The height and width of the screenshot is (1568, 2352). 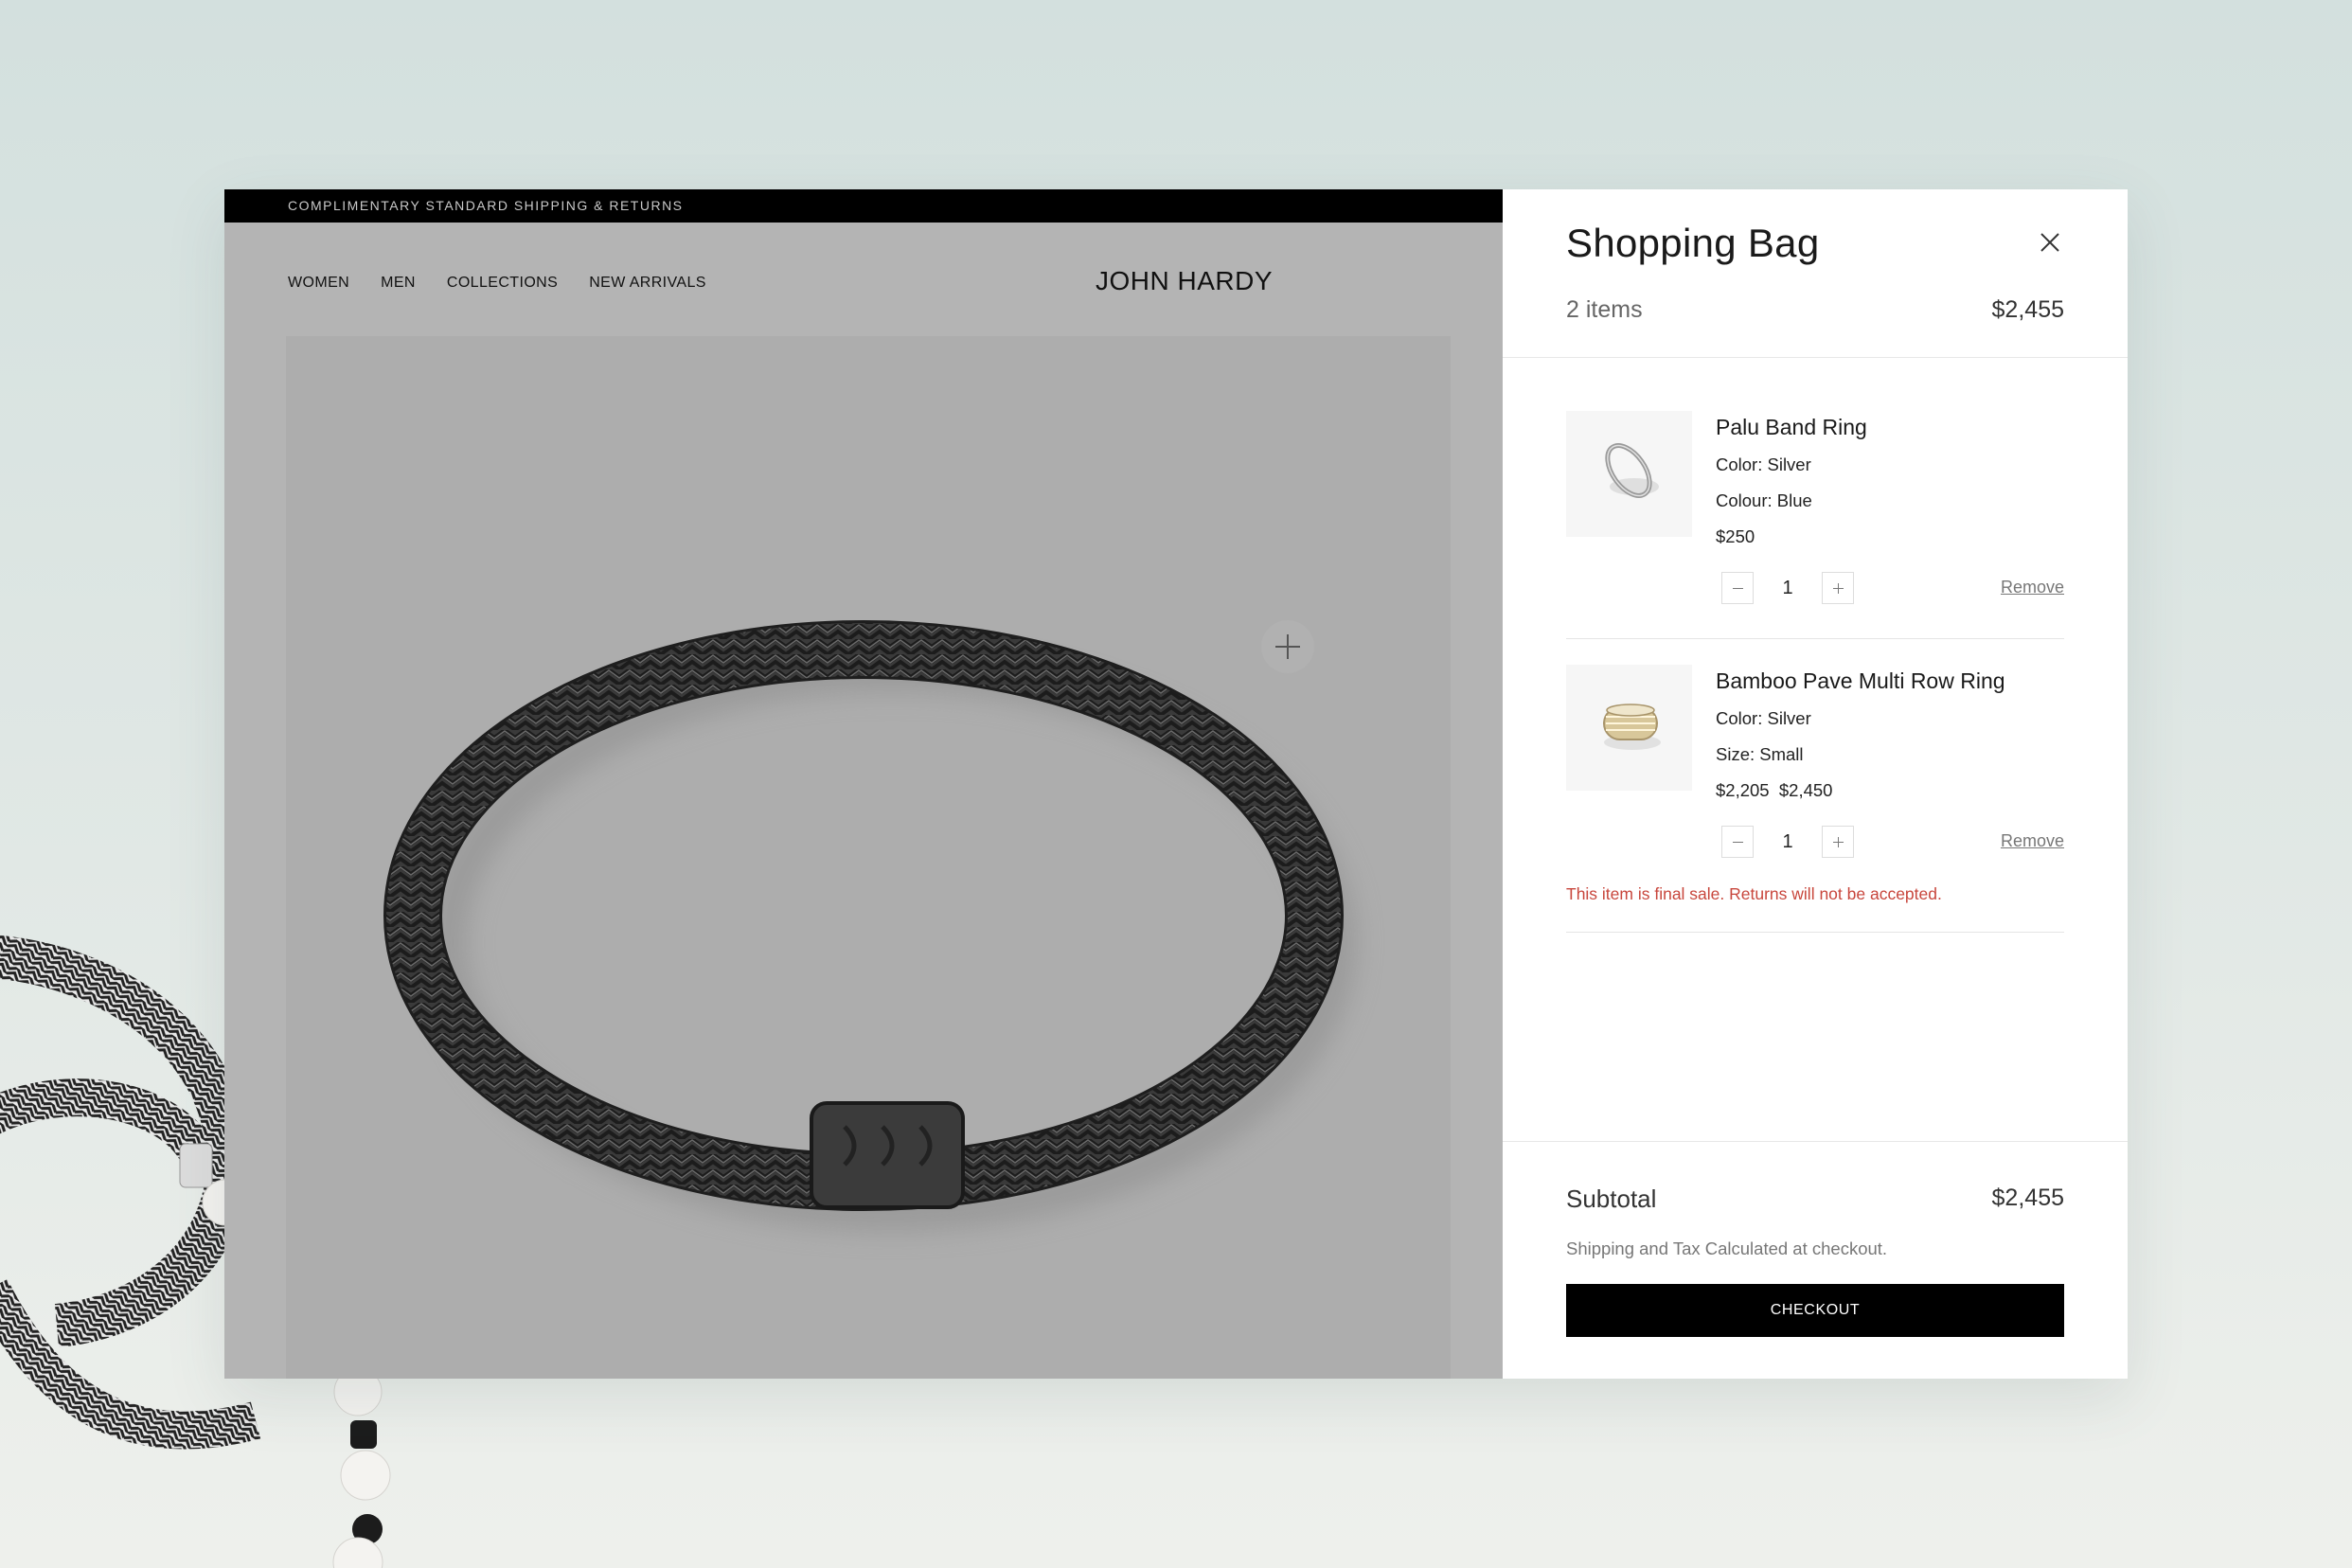 I want to click on nav-collections: COLLECTIONS, so click(x=502, y=283).